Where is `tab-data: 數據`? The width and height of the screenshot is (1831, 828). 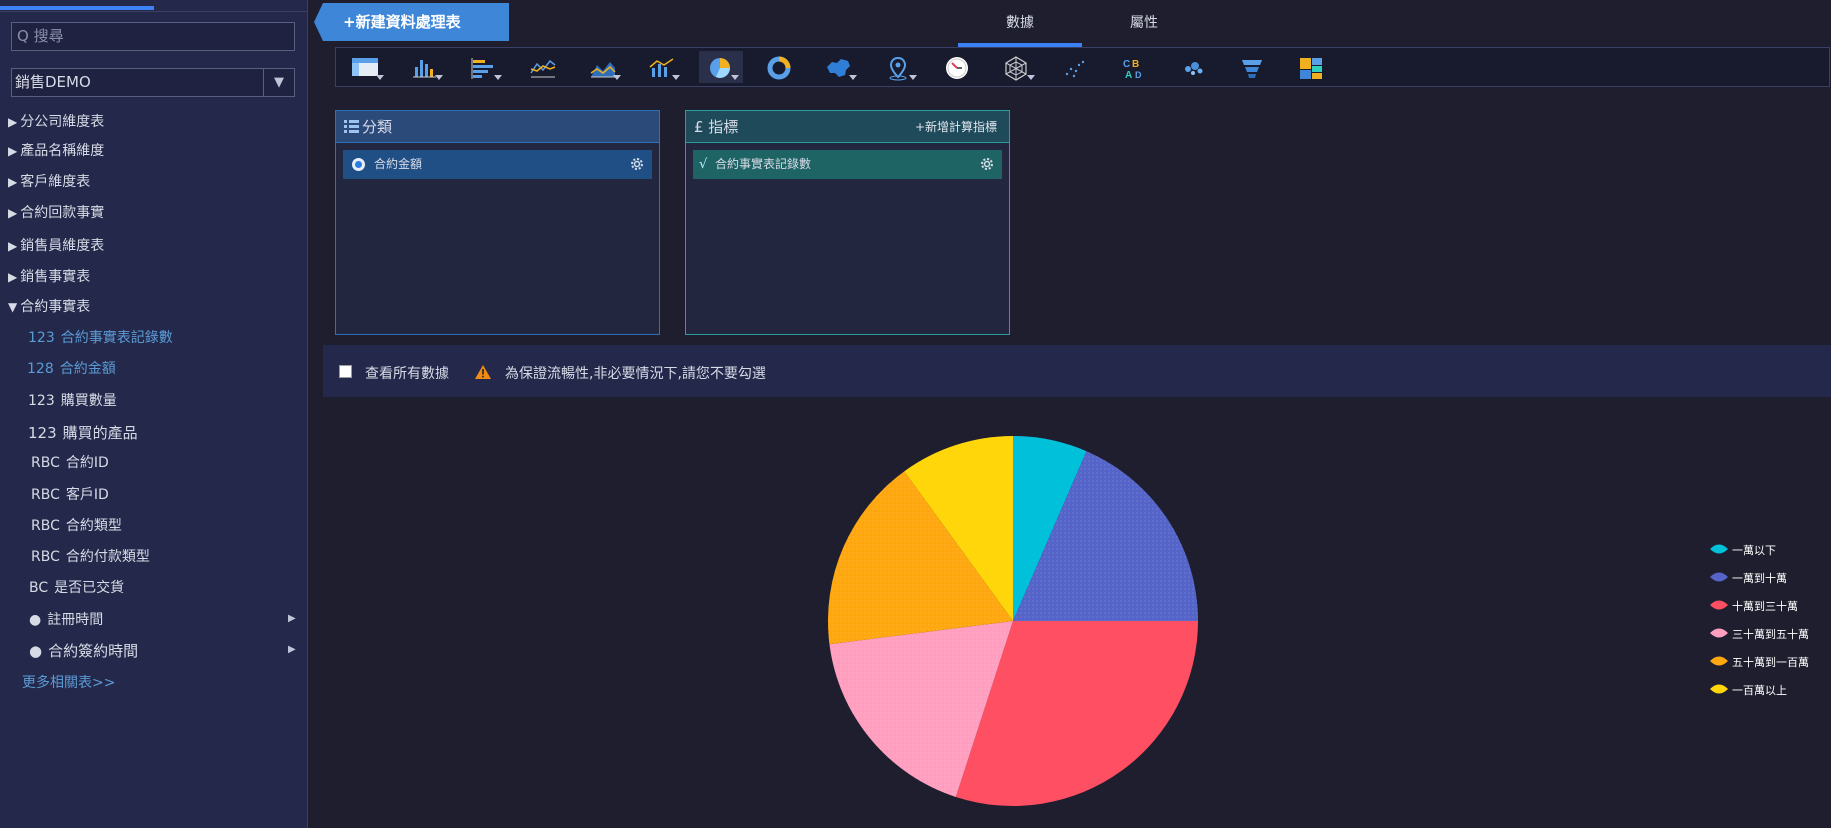
tab-data: 數據 is located at coordinates (1020, 22).